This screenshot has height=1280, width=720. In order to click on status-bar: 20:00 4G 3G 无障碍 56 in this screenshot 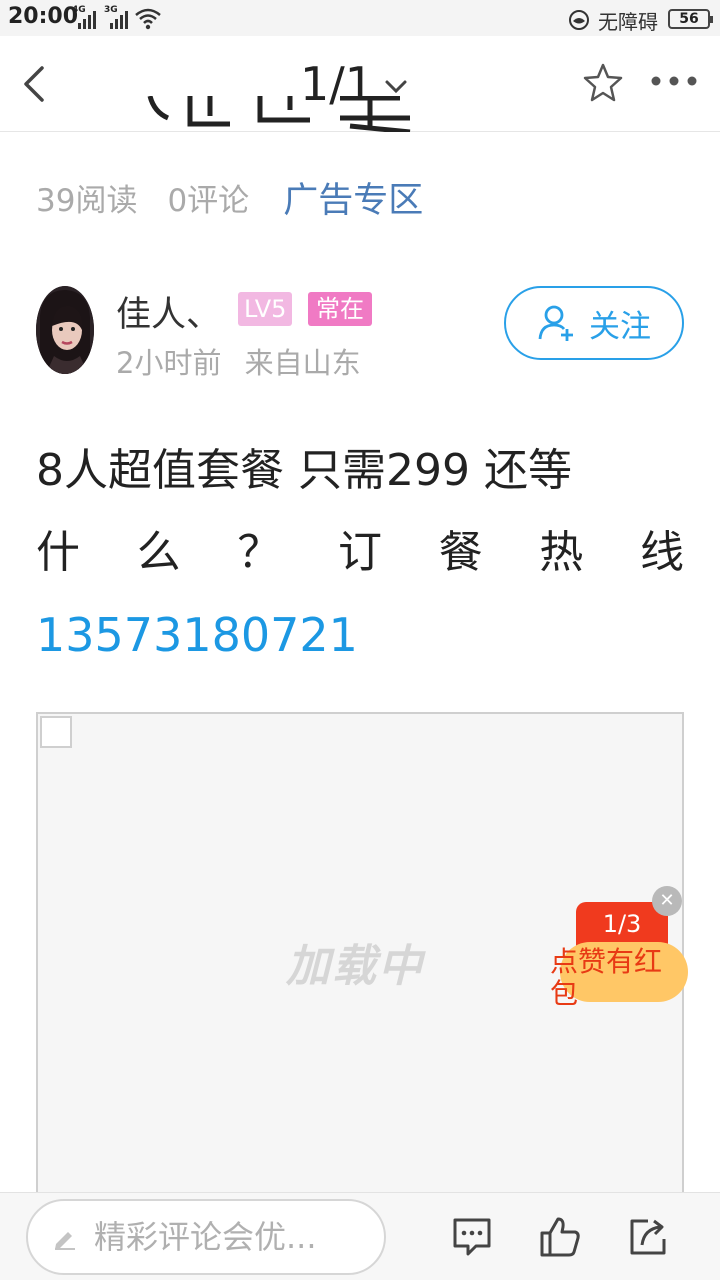, I will do `click(360, 18)`.